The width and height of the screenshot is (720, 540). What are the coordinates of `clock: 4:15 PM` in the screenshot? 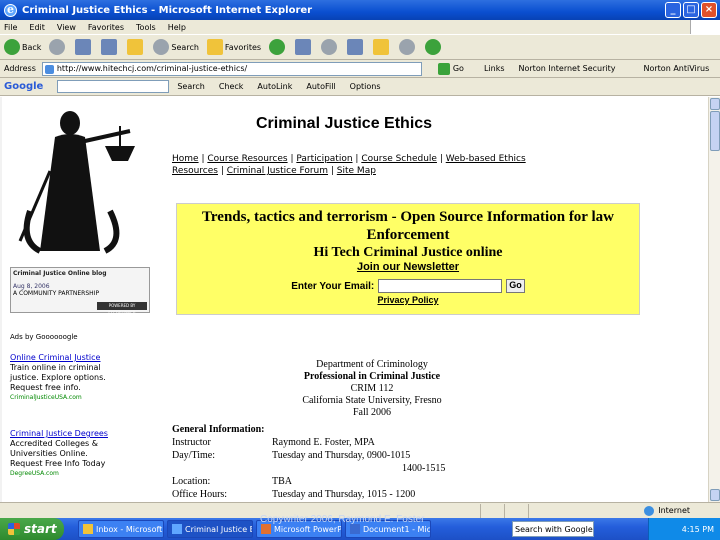 It's located at (697, 529).